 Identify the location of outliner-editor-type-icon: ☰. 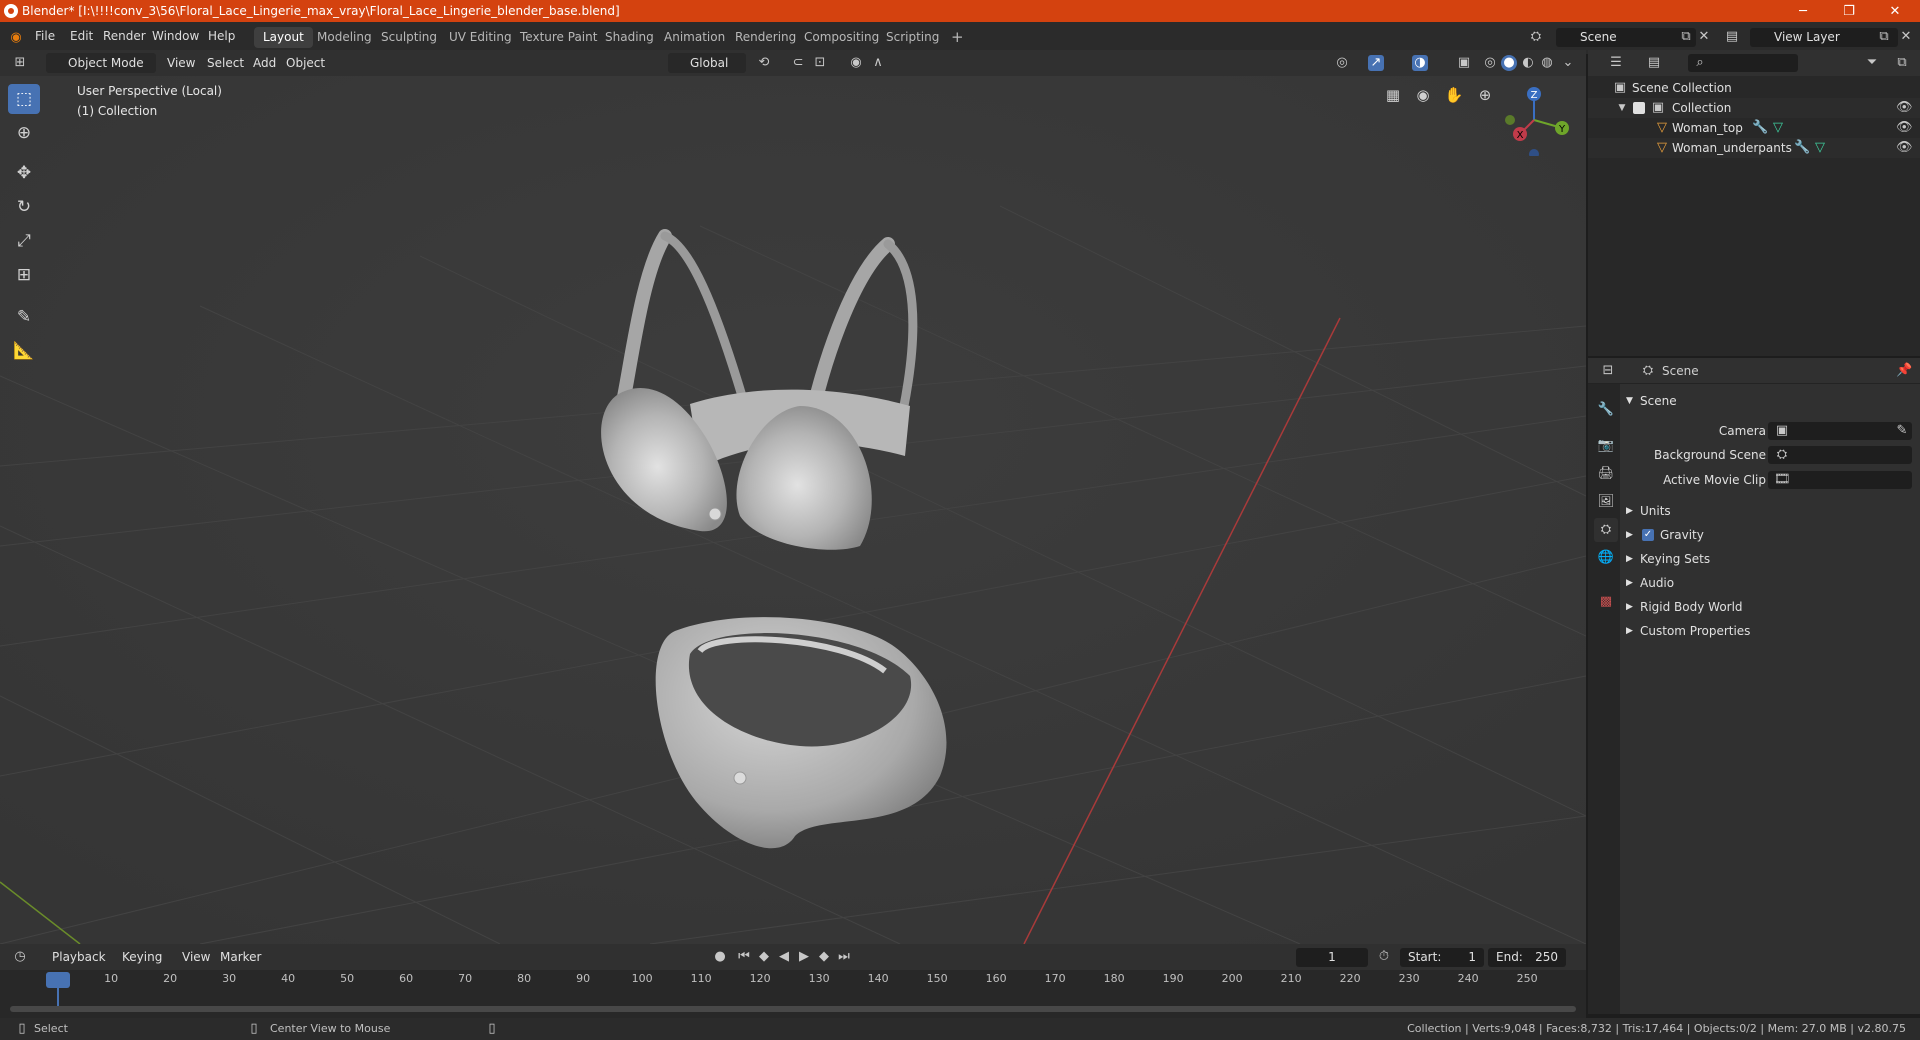
(1616, 63).